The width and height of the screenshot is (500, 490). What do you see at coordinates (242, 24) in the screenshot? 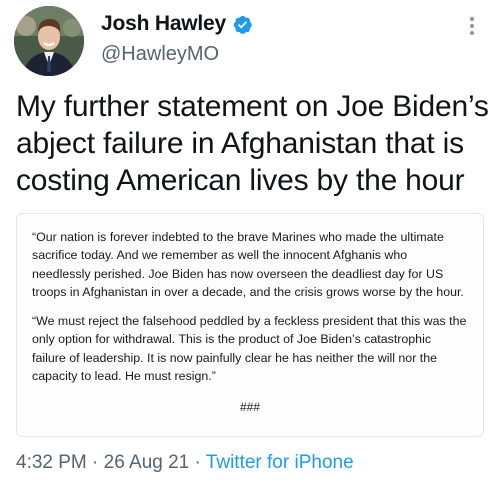
I see `verified-badge-icon` at bounding box center [242, 24].